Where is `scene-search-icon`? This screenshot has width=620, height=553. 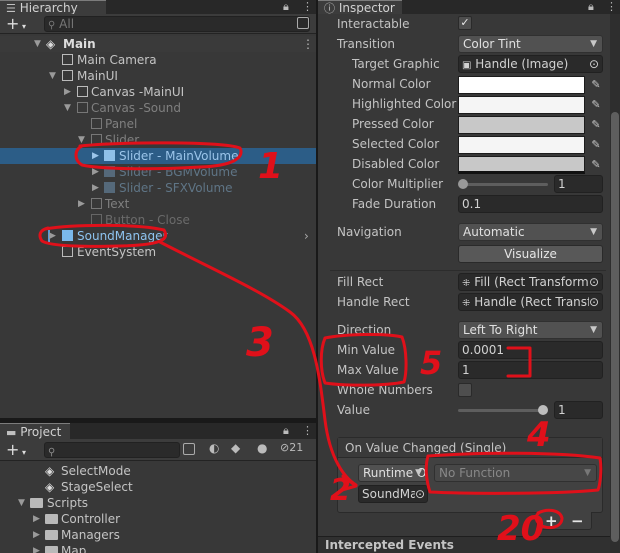
scene-search-icon is located at coordinates (189, 449).